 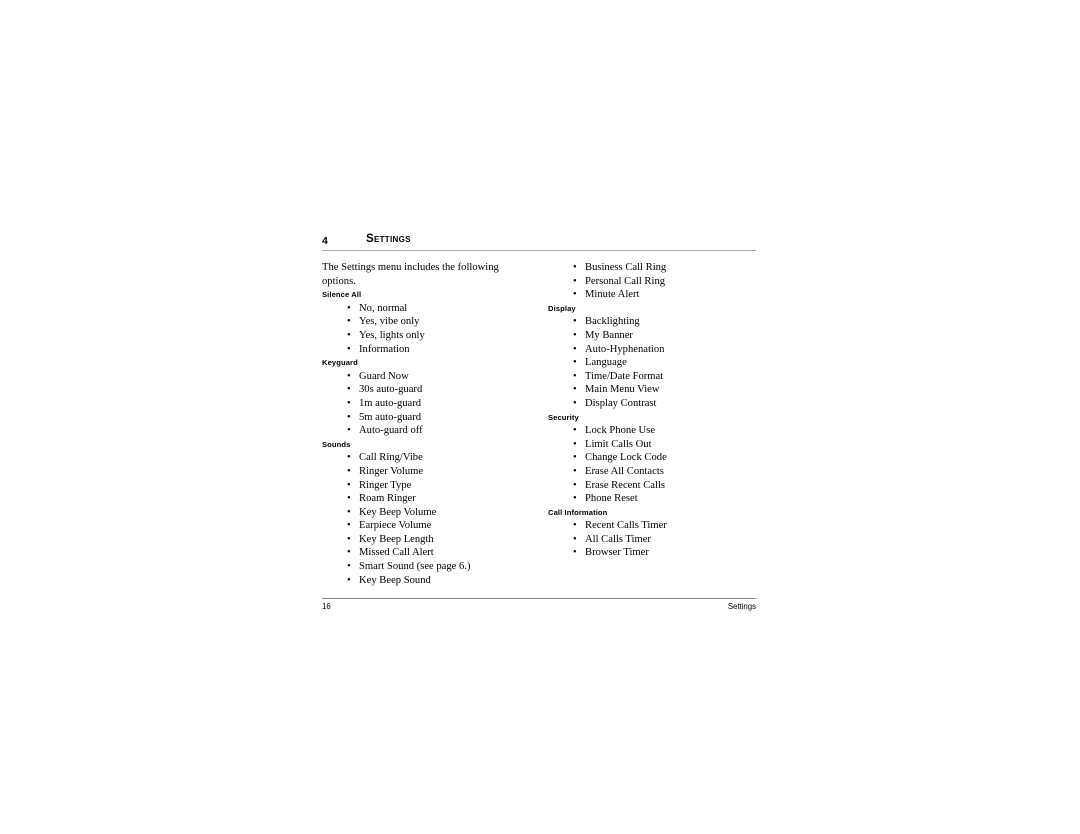 I want to click on section-heading: Keyguard, so click(x=340, y=363).